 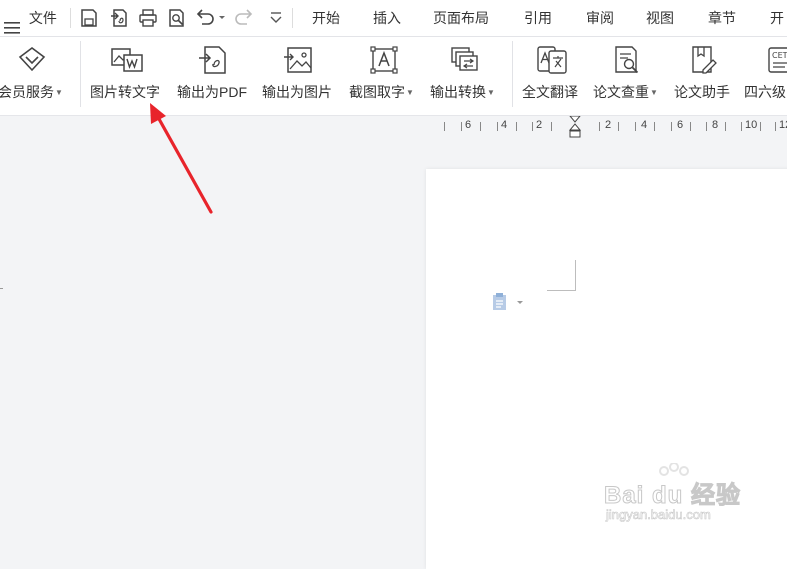 What do you see at coordinates (575, 126) in the screenshot?
I see `indent-marker` at bounding box center [575, 126].